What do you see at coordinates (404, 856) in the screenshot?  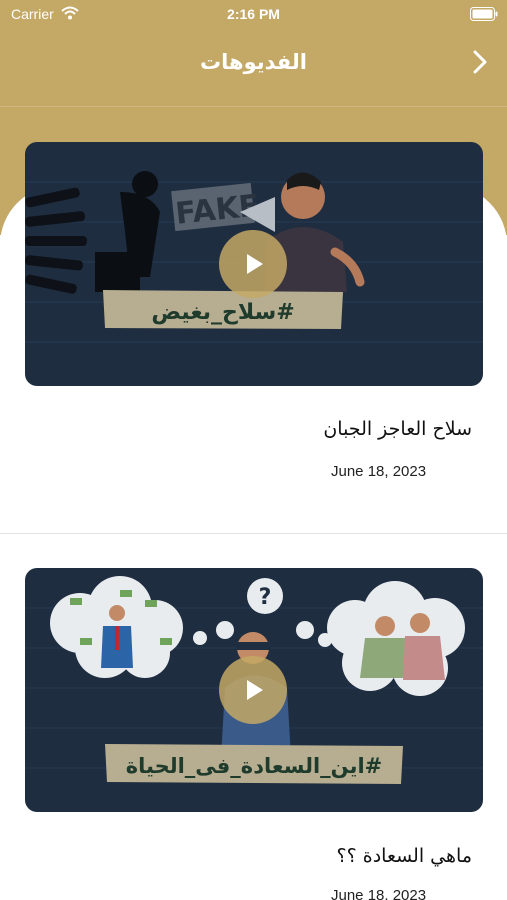 I see `video-title: ماهي السعادة ؟؟` at bounding box center [404, 856].